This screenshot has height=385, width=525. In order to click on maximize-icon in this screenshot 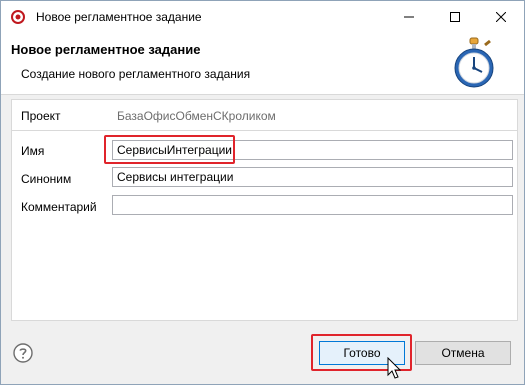, I will do `click(455, 16)`.